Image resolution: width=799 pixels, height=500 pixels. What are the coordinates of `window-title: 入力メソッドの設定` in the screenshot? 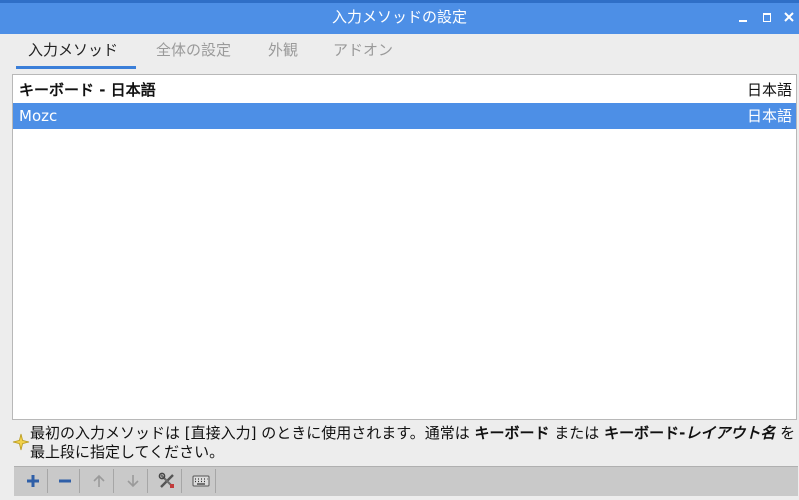 It's located at (399, 17).